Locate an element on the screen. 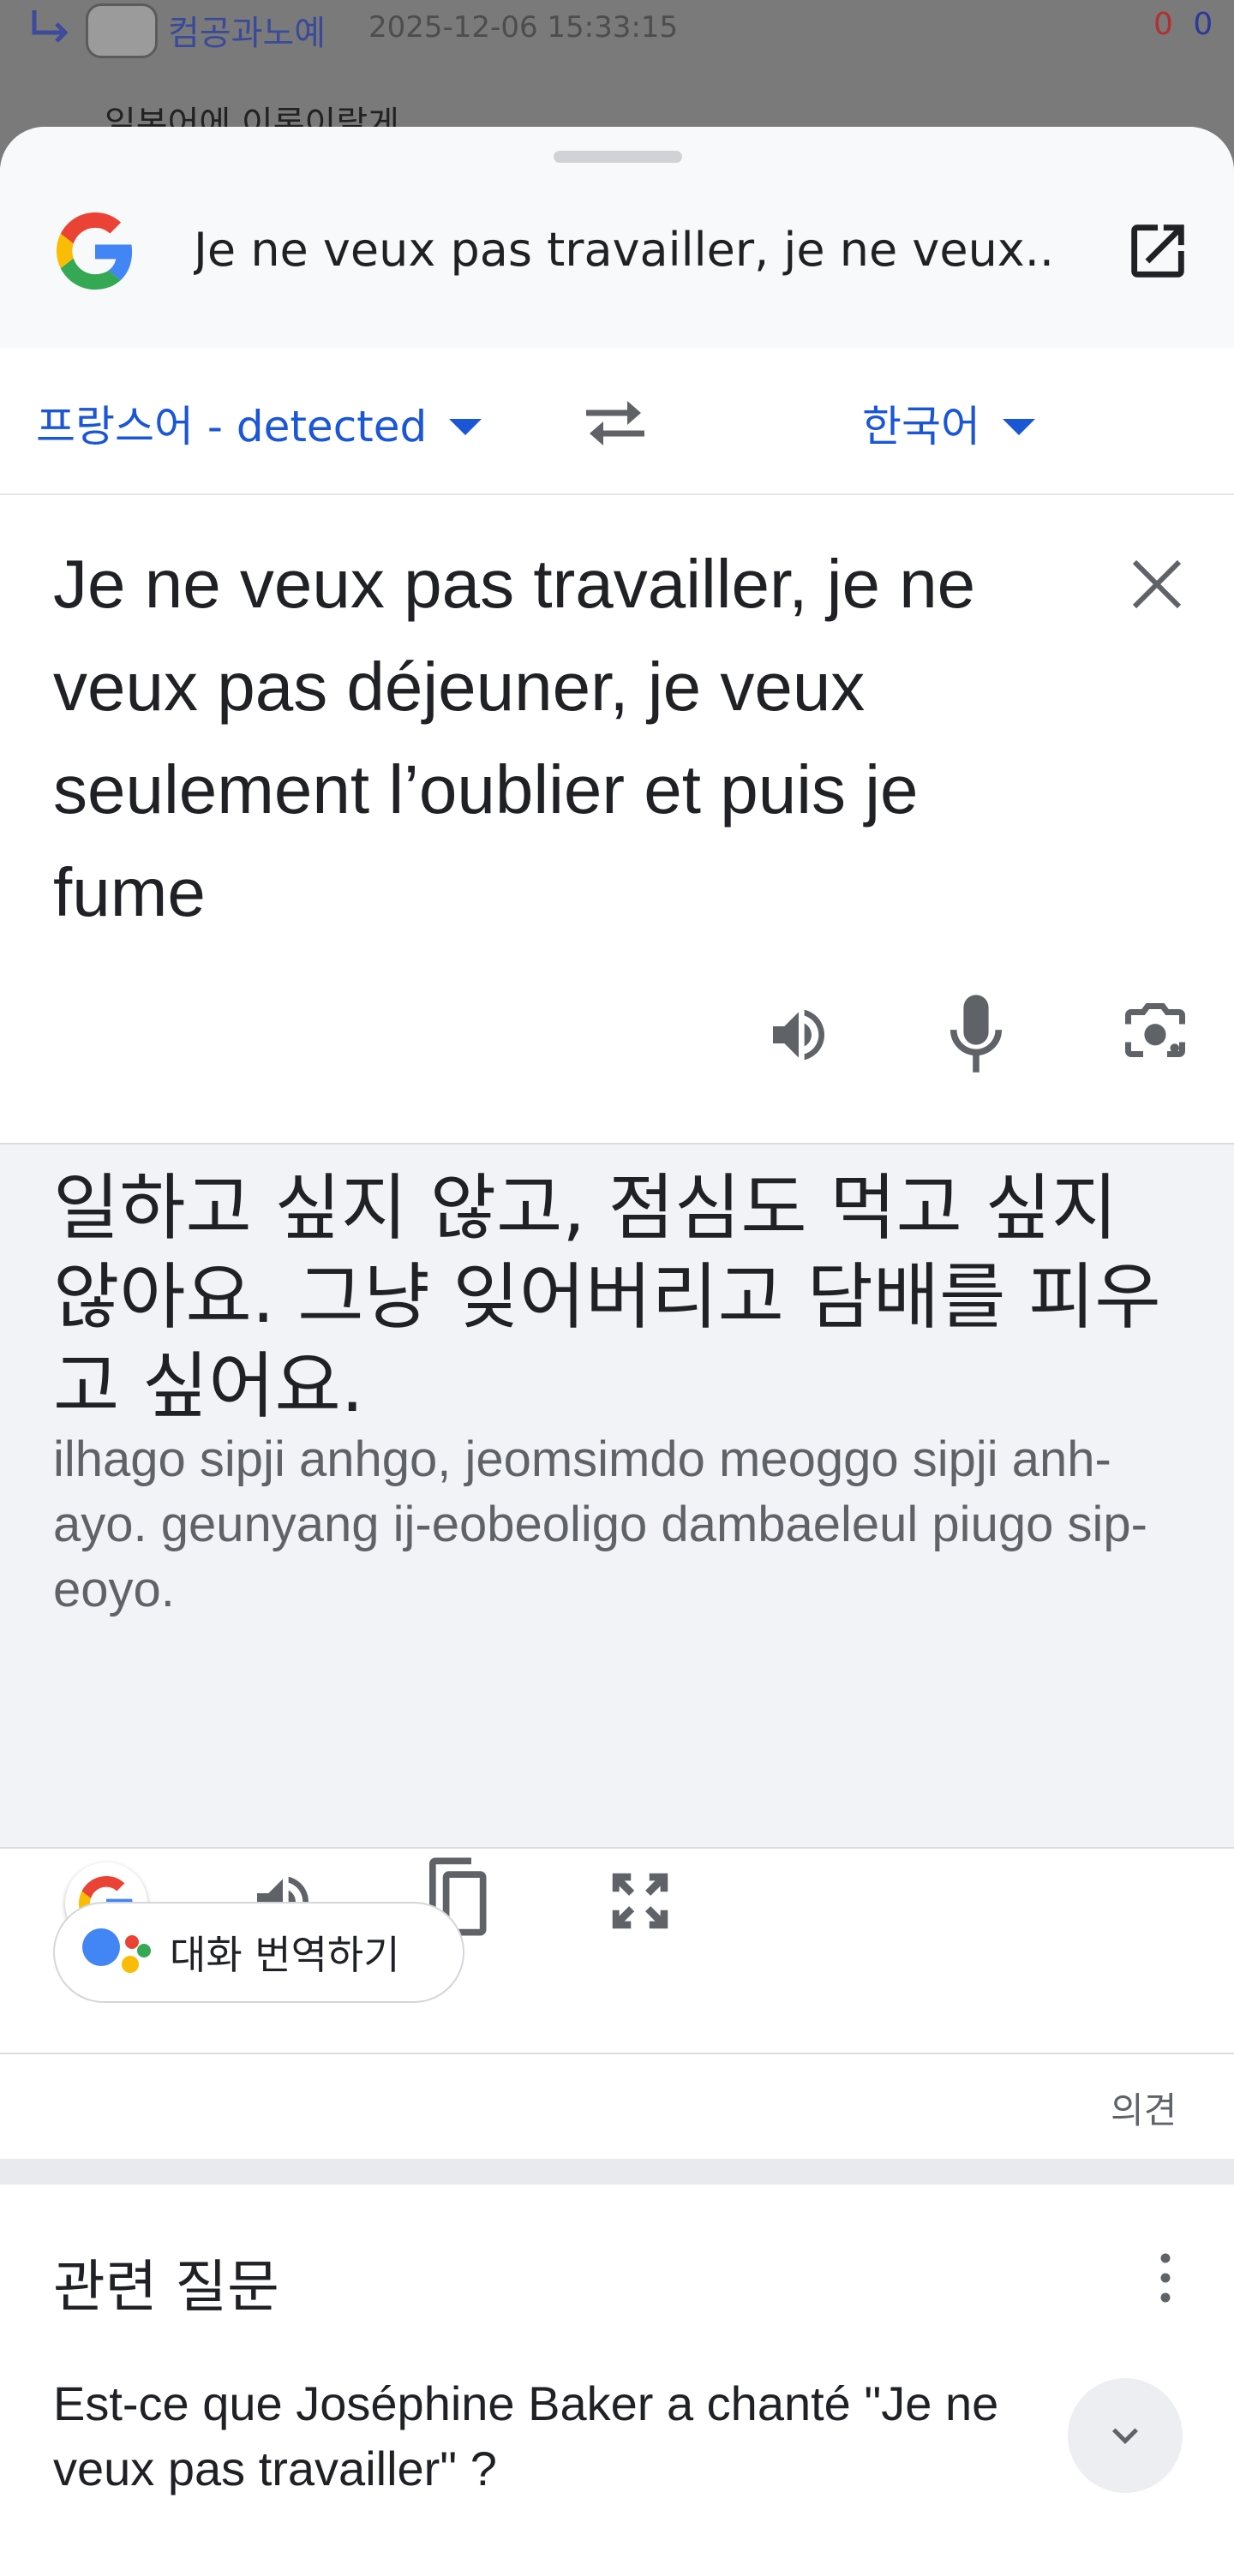 The height and width of the screenshot is (2576, 1234). avatar is located at coordinates (122, 31).